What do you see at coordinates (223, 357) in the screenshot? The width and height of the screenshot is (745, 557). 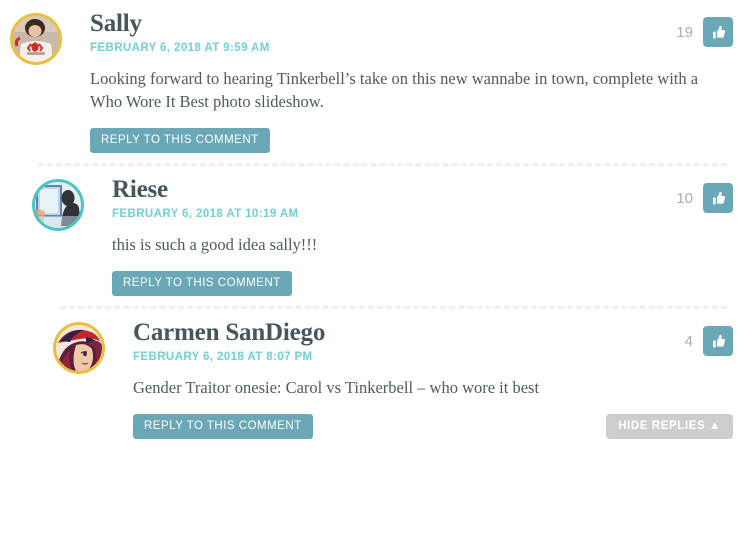 I see `comment-date: FEBRUARY 6, 2018 AT 8:07 PM` at bounding box center [223, 357].